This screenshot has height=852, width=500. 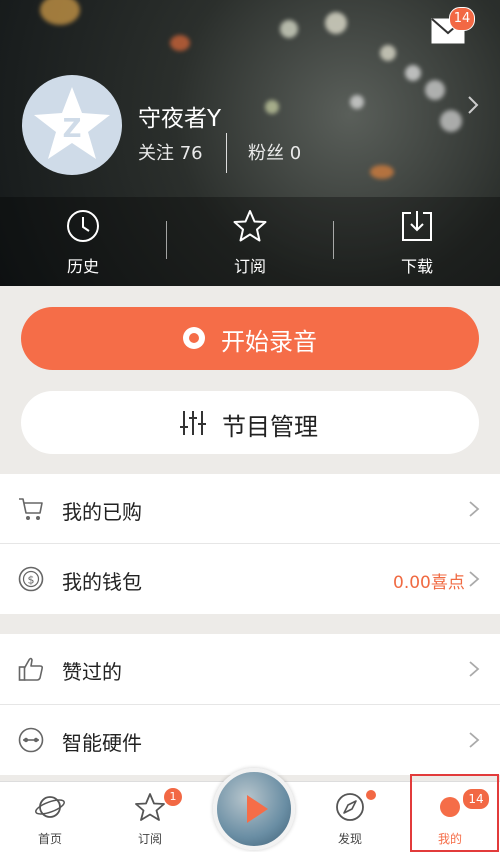 I want to click on highlight-box, so click(x=454, y=813).